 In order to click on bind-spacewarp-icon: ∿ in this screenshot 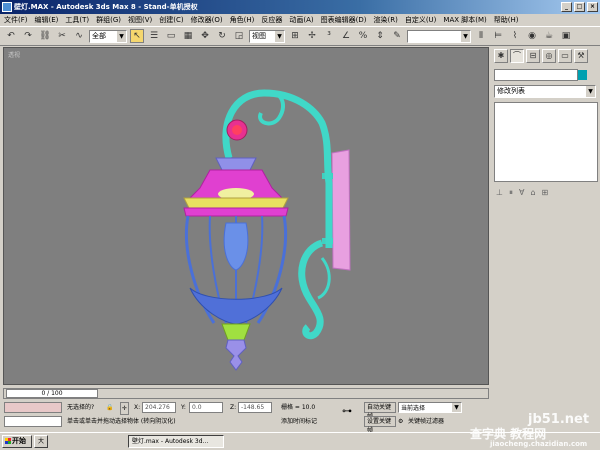, I will do `click(79, 36)`.